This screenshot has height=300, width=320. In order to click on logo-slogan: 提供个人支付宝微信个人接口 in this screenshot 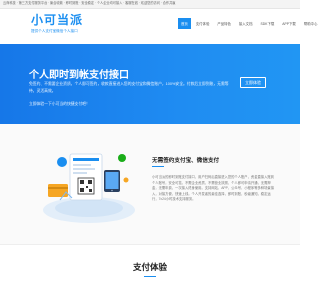, I will do `click(54, 31)`.